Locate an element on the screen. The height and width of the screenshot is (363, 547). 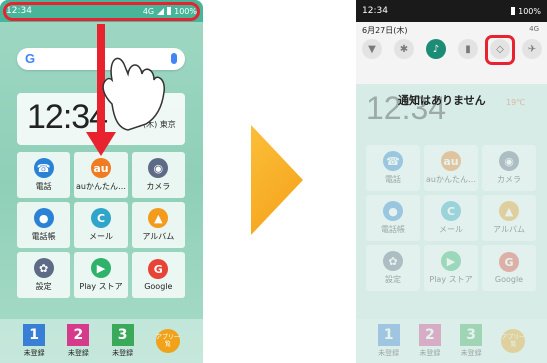
weather-temp: 19℃ is located at coordinates (516, 102).